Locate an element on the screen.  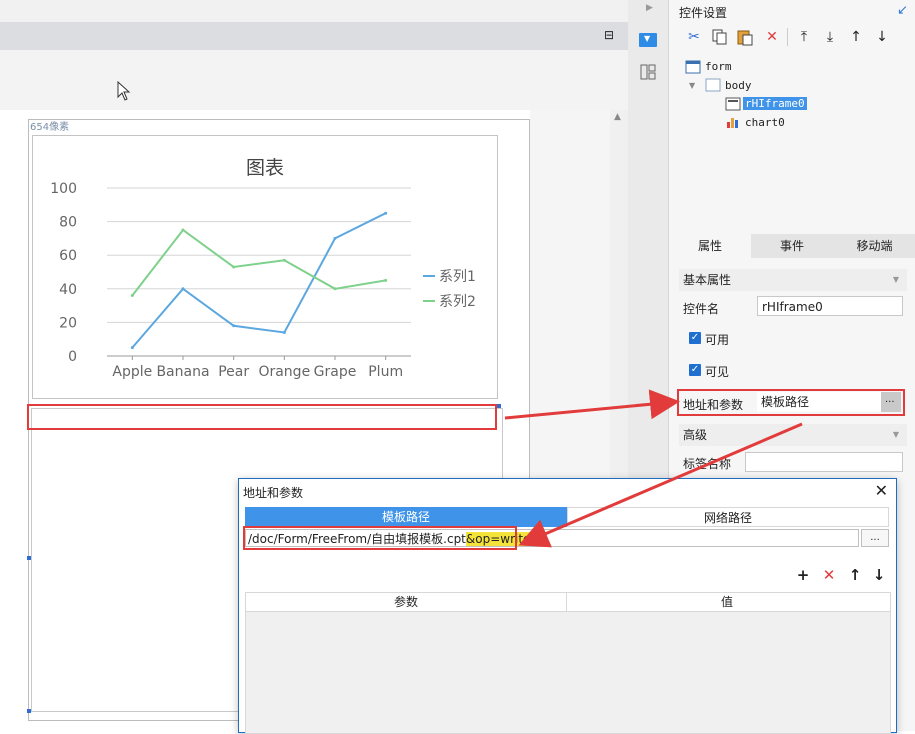
arrow-iframe-to-property is located at coordinates (592, 404).